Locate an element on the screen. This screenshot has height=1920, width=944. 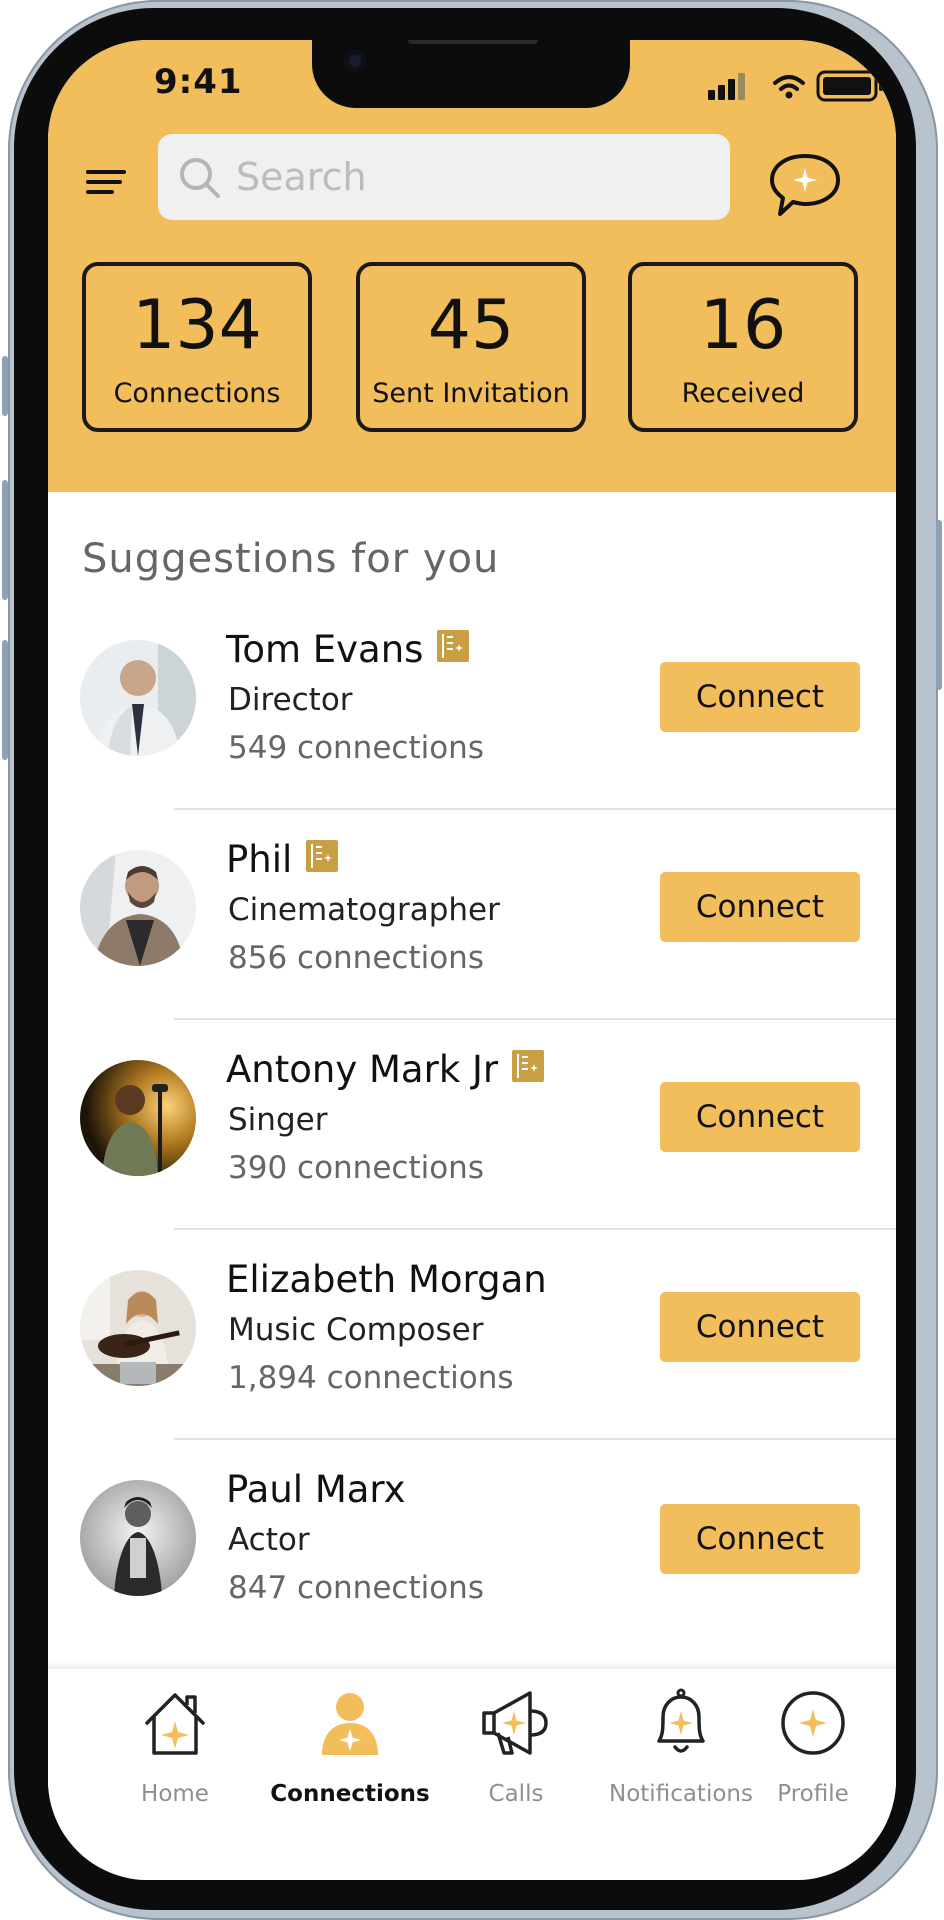
person-role: Director is located at coordinates (290, 700).